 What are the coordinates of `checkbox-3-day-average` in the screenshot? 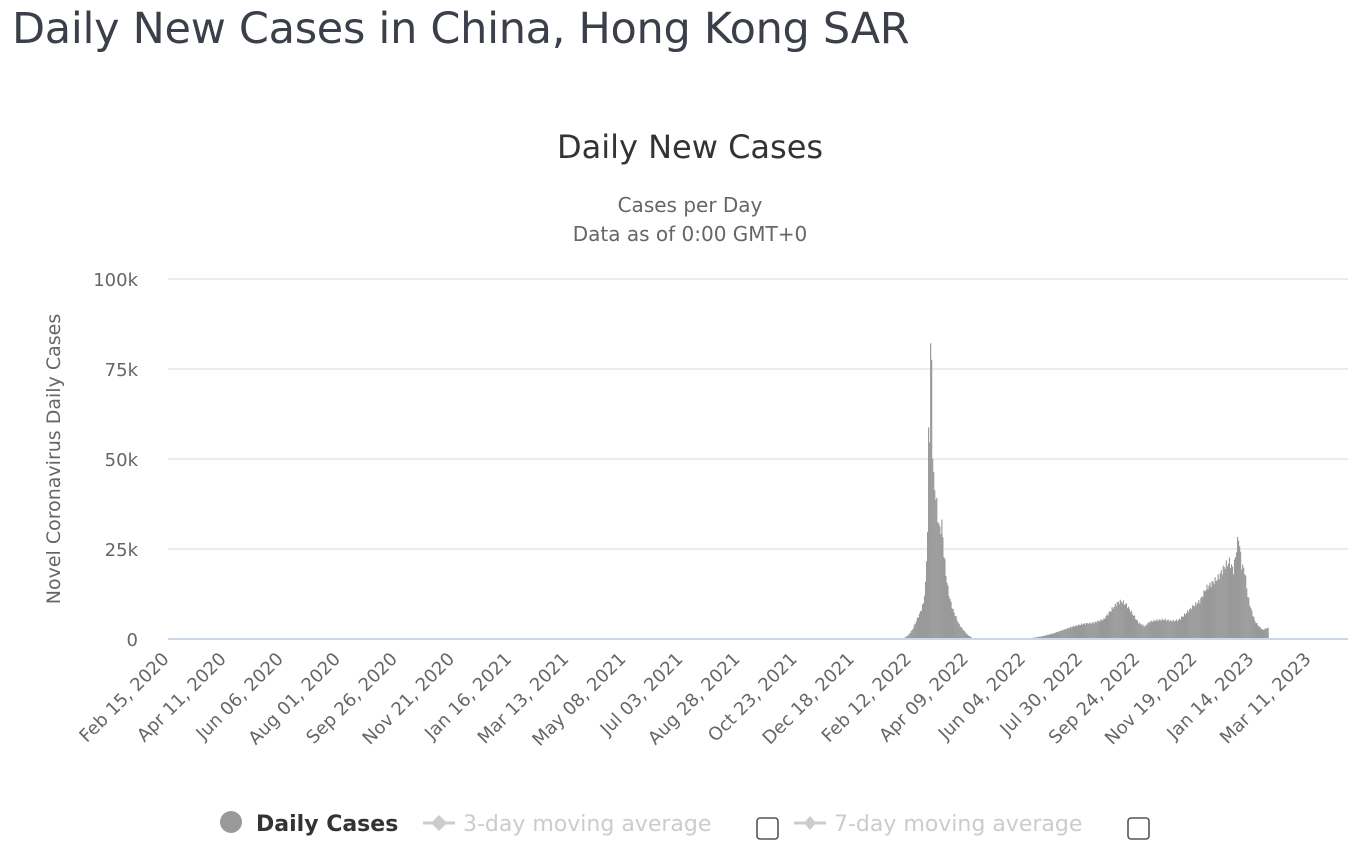 It's located at (767, 828).